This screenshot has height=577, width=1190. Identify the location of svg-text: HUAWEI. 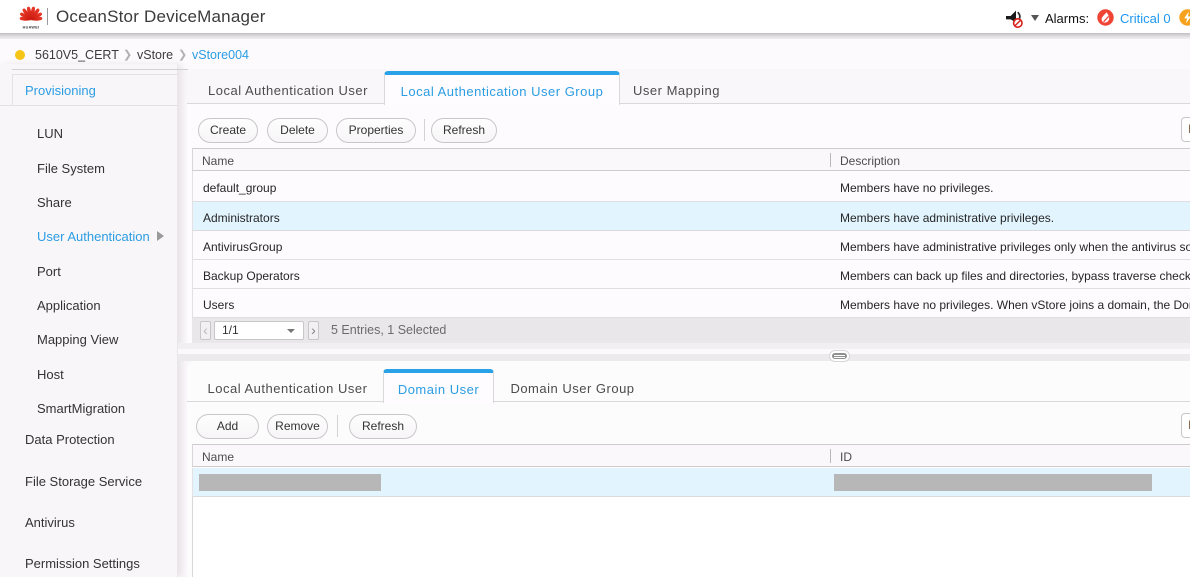
(31, 27).